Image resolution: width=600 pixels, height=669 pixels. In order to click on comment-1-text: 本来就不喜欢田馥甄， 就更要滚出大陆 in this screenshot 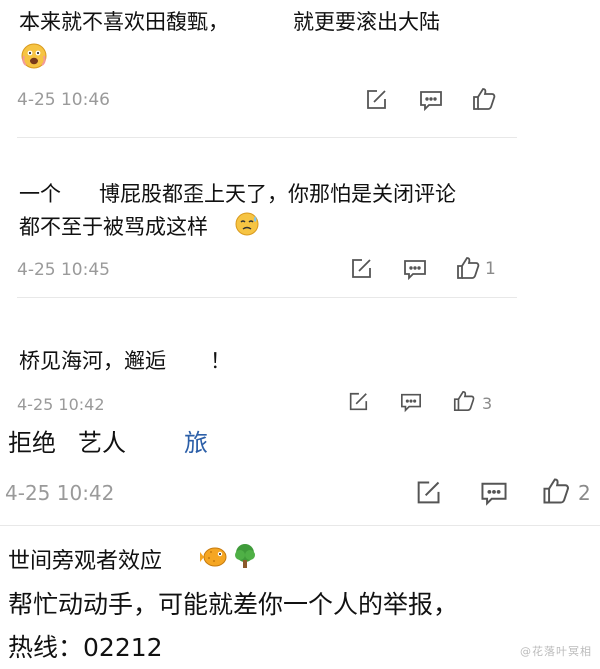, I will do `click(229, 21)`.